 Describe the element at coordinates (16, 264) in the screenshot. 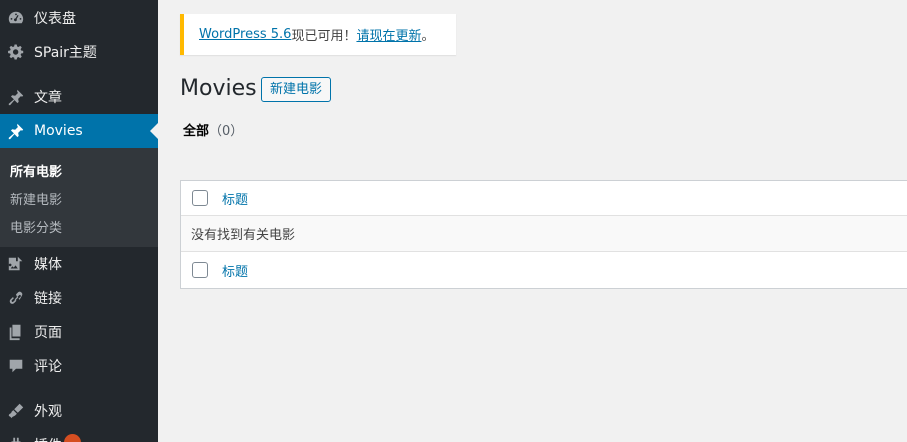

I see `media-icon` at that location.